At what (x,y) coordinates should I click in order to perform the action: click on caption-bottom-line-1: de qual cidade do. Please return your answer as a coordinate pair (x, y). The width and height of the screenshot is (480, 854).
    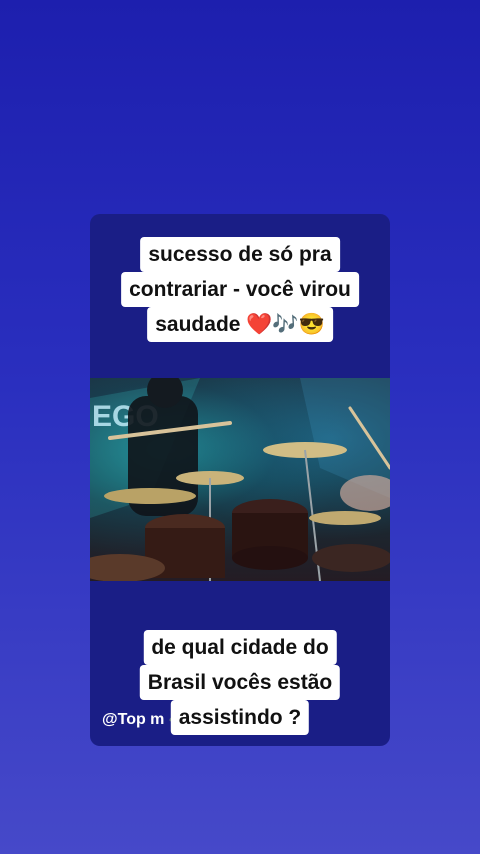
    Looking at the image, I should click on (240, 647).